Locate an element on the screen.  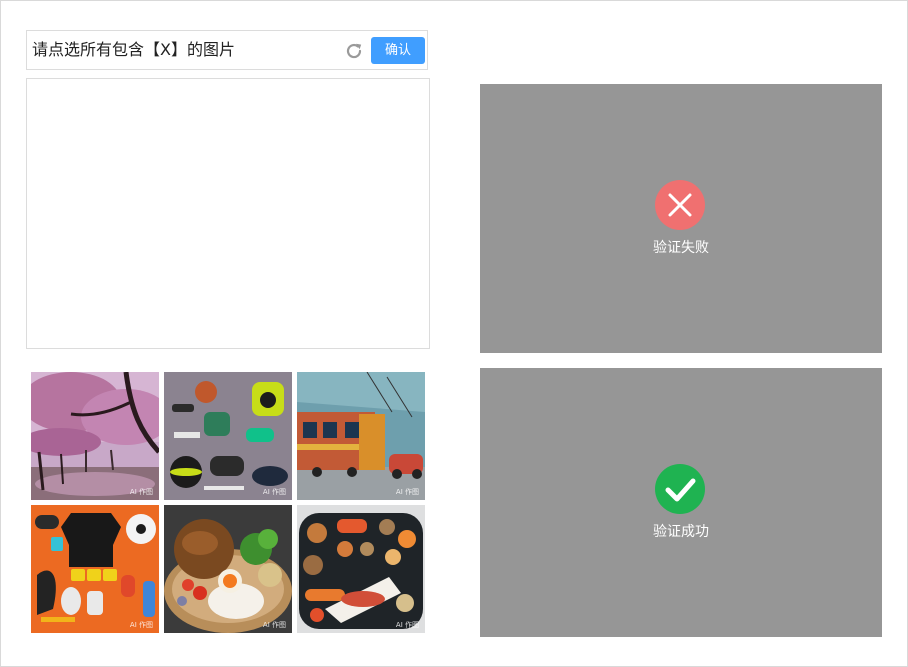
grid-tile-sports-gear: AI 作图 is located at coordinates (228, 436).